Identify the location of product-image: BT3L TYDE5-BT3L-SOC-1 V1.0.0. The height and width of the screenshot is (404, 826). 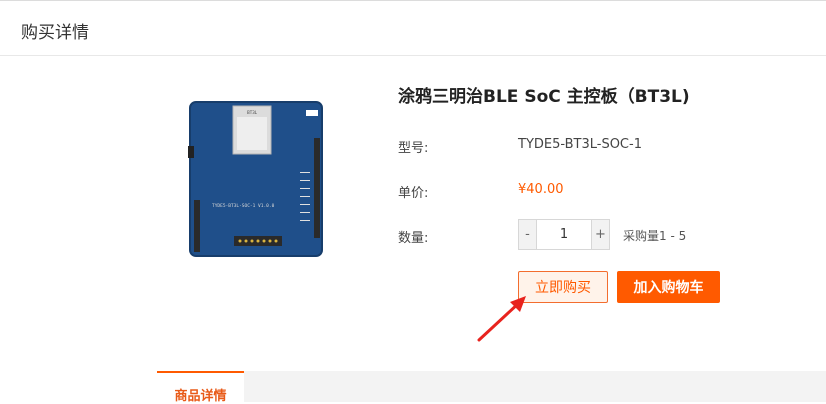
(255, 179).